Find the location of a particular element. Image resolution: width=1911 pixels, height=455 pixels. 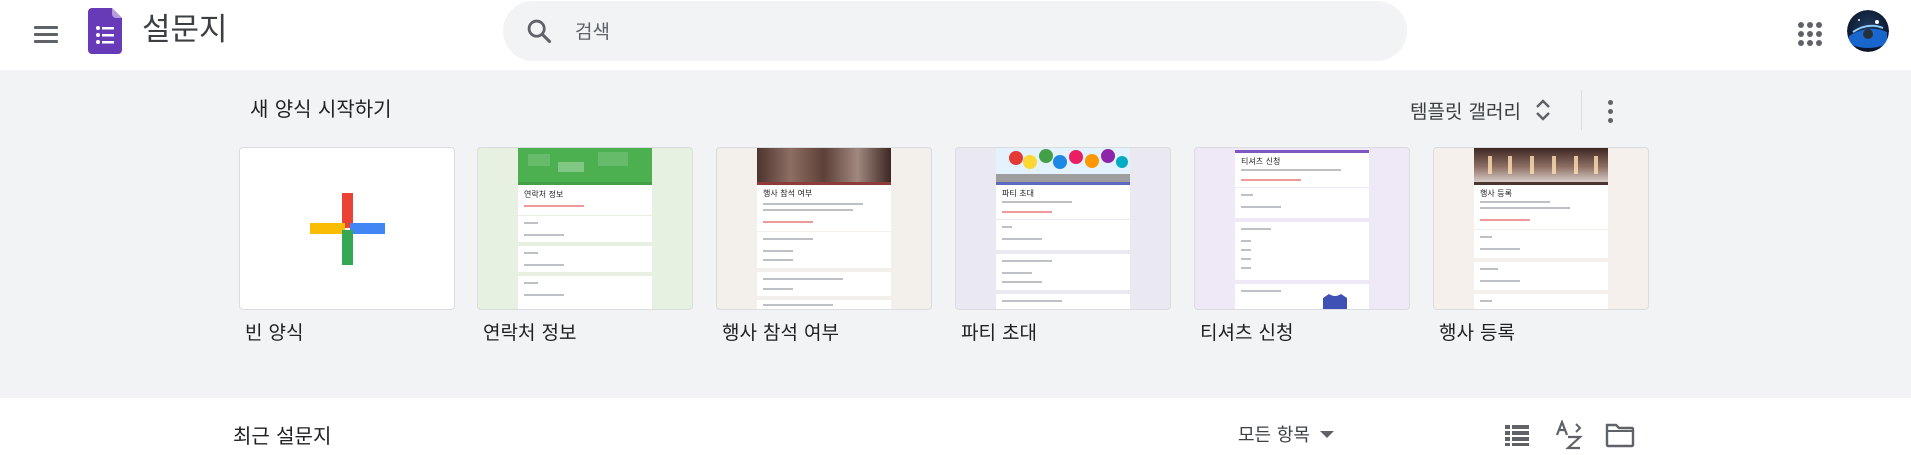

template-card-registration: 행사 등록 행사 등록 is located at coordinates (1541, 246).